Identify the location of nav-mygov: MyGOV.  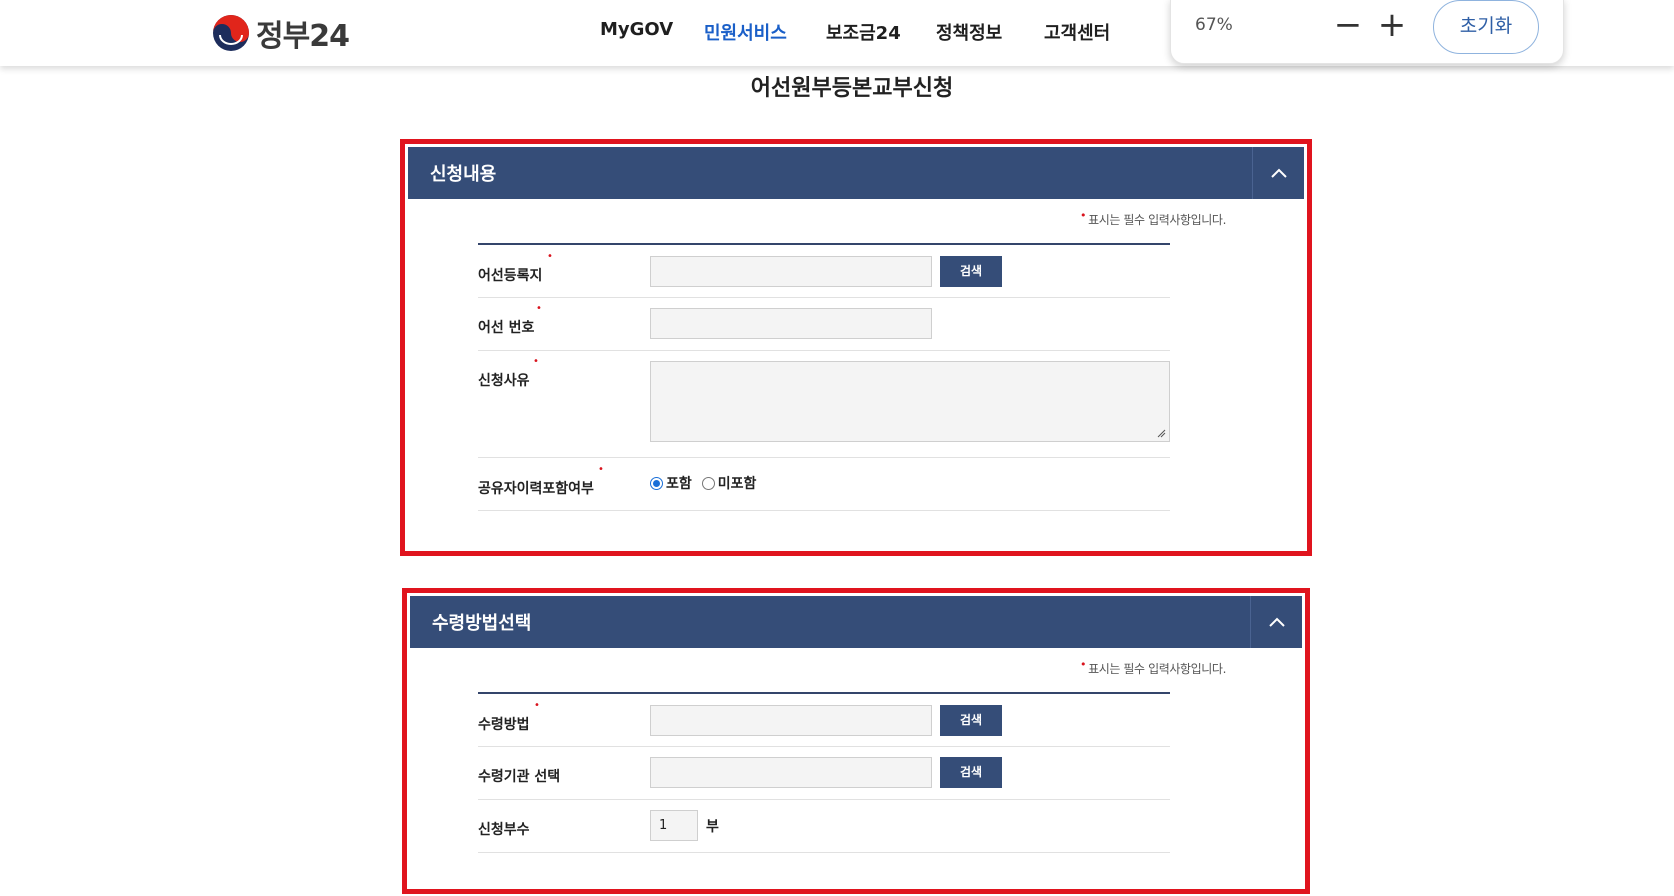
(636, 29).